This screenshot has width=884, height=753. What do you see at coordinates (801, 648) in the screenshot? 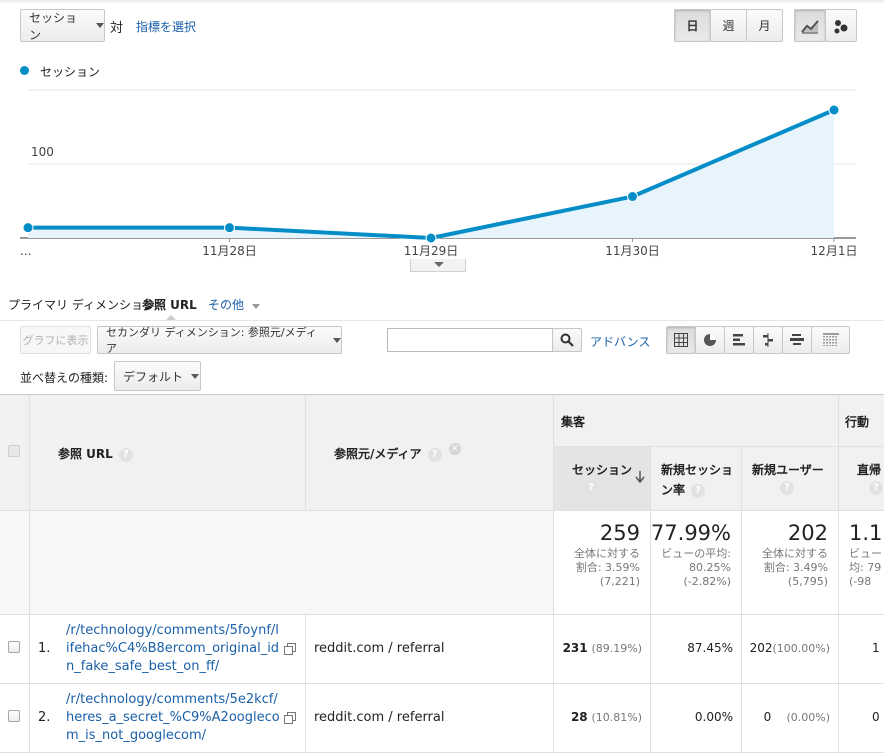
I see `row-new-users-pct: (100.00%)` at bounding box center [801, 648].